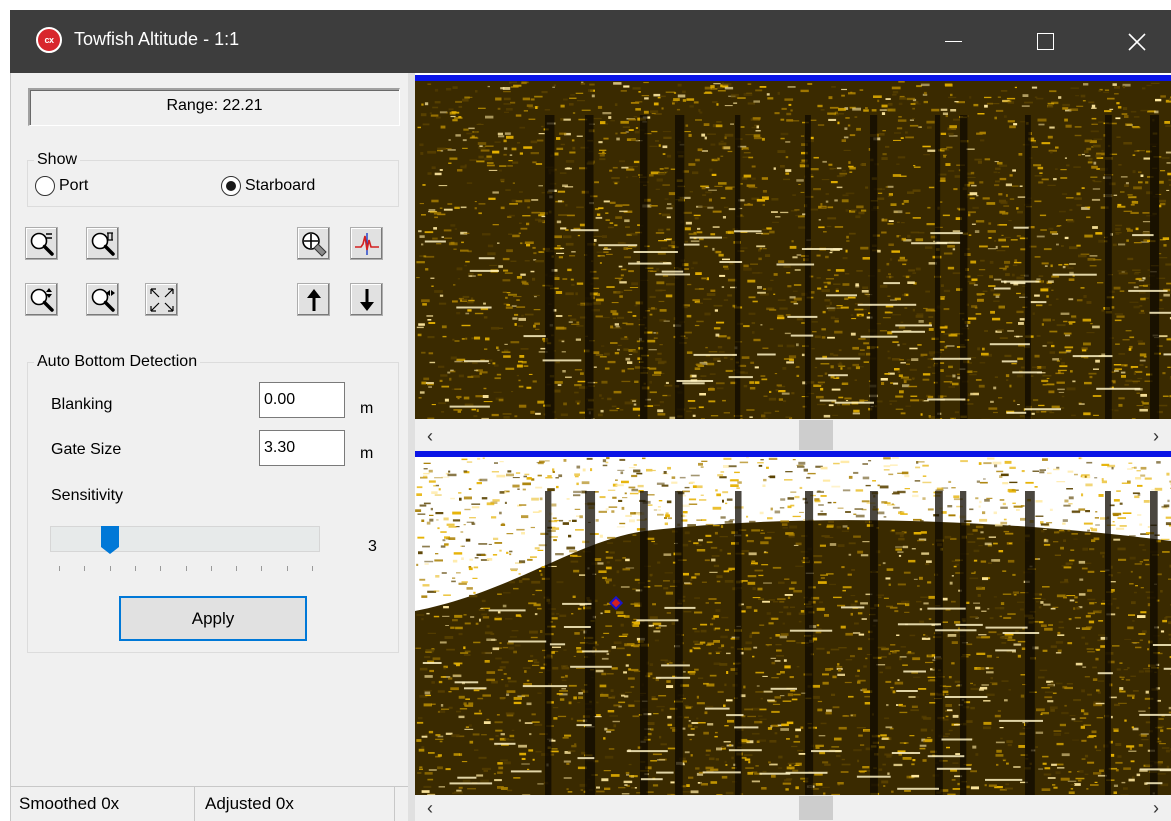 This screenshot has width=1171, height=821. Describe the element at coordinates (1137, 41) in the screenshot. I see `close-icon` at that location.